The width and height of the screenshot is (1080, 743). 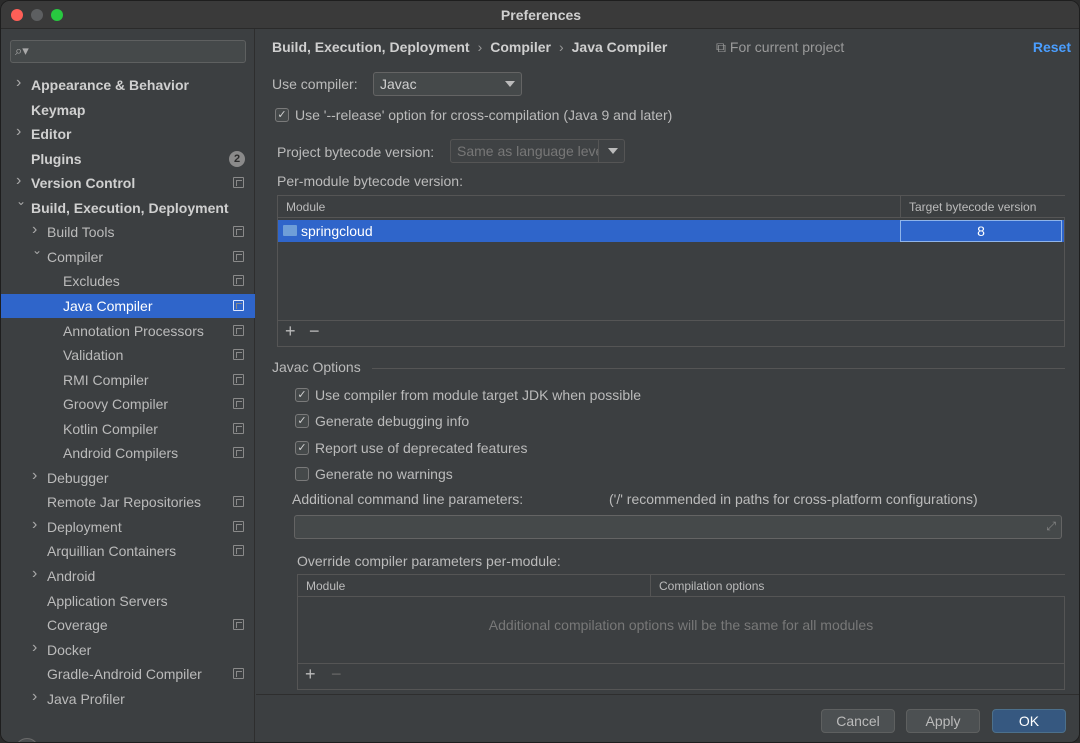 I want to click on table-divider, so click(x=681, y=663).